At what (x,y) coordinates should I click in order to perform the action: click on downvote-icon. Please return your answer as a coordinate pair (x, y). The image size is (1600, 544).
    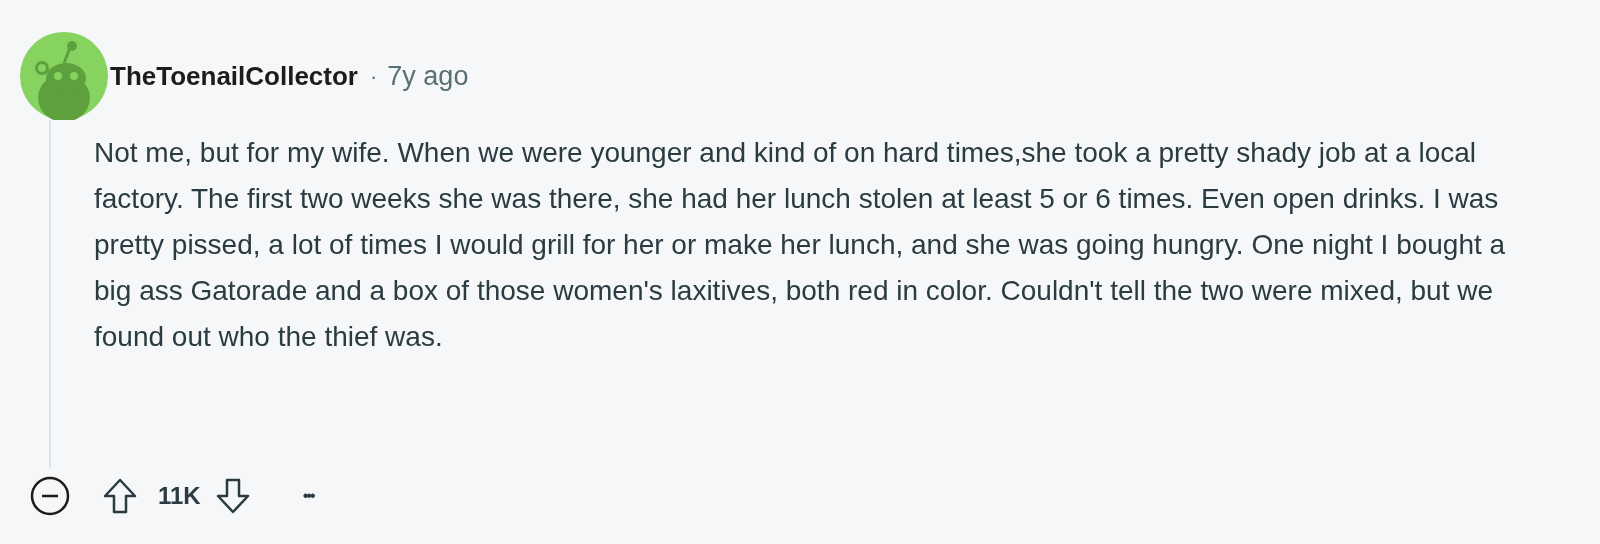
    Looking at the image, I should click on (232, 496).